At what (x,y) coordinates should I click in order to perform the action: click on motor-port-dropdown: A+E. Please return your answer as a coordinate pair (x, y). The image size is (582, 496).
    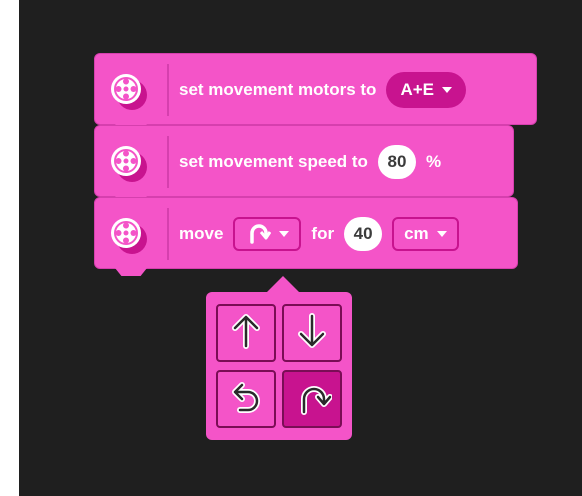
    Looking at the image, I should click on (426, 90).